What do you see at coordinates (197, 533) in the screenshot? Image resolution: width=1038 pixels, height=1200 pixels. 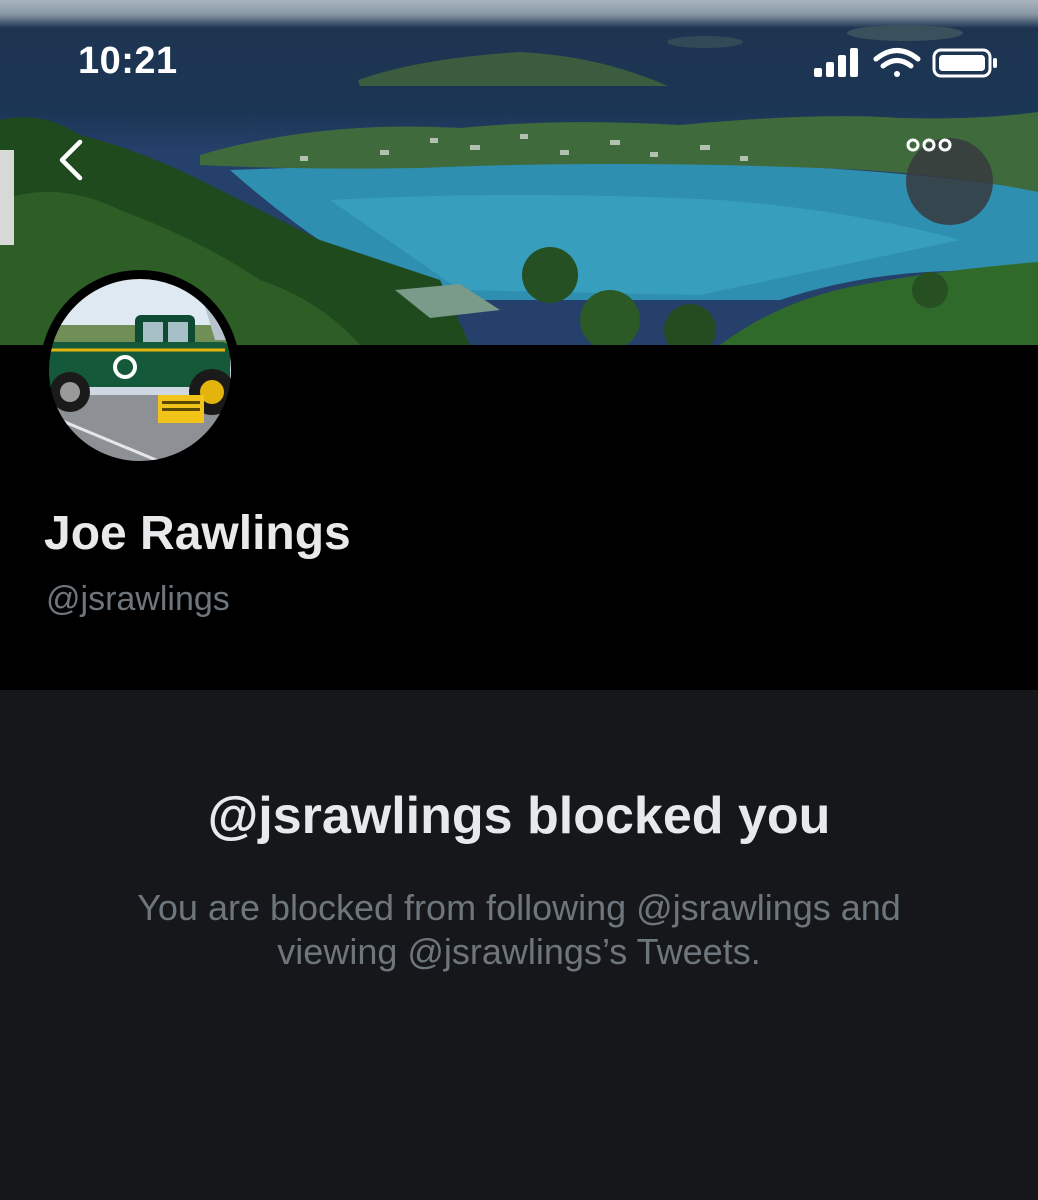 I see `profile-name: Joe Rawlings` at bounding box center [197, 533].